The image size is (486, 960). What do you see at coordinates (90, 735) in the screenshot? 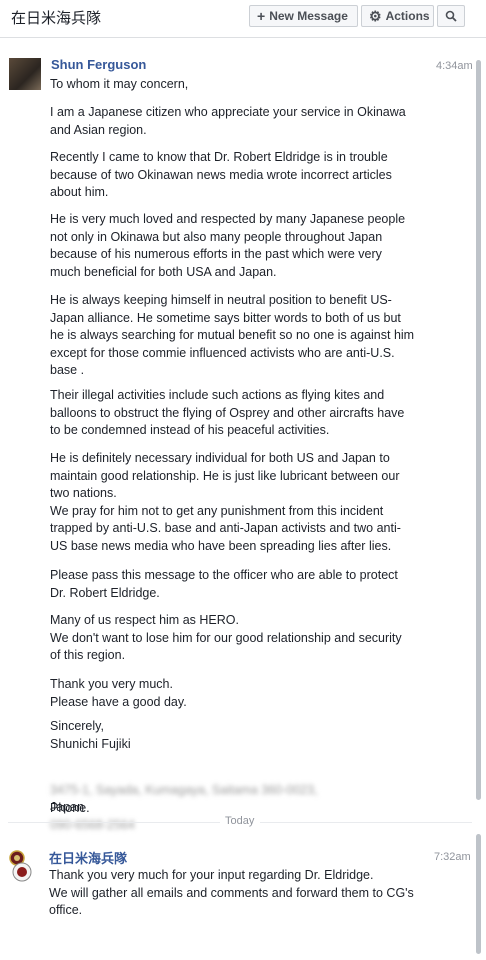
I see `message-signature: Sincerely, Shunichi Fujiki` at bounding box center [90, 735].